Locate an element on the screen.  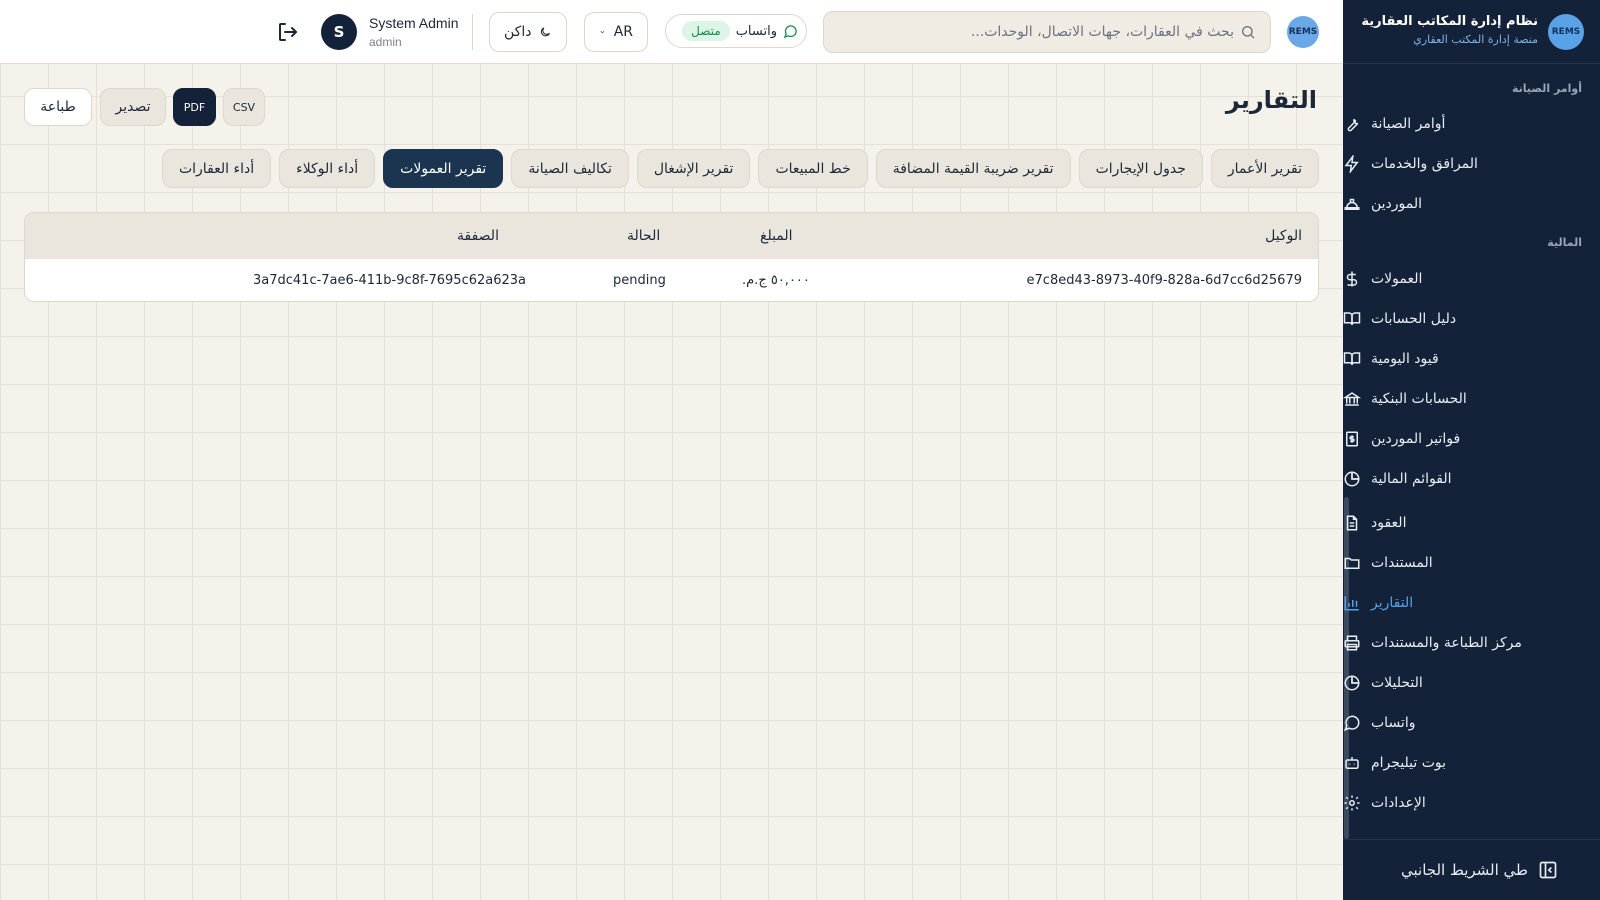
sidebar-item-vendor-invoices: فواتير الموردين is located at coordinates (1471, 439).